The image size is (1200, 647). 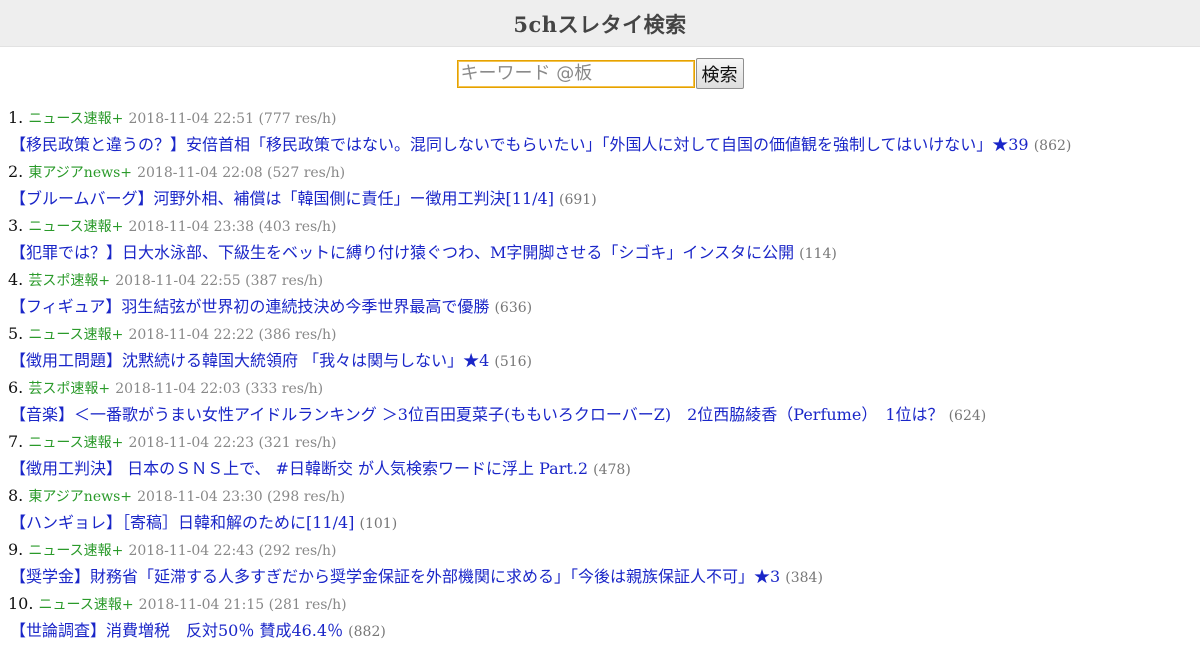 I want to click on search-button: 検索, so click(x=719, y=73).